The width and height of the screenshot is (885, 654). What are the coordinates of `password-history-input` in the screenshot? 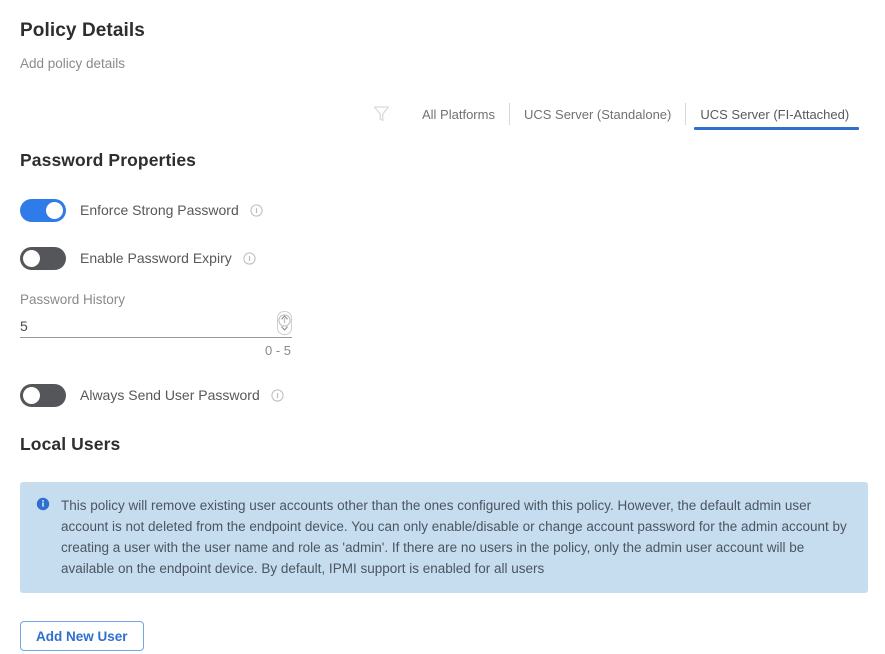 It's located at (148, 326).